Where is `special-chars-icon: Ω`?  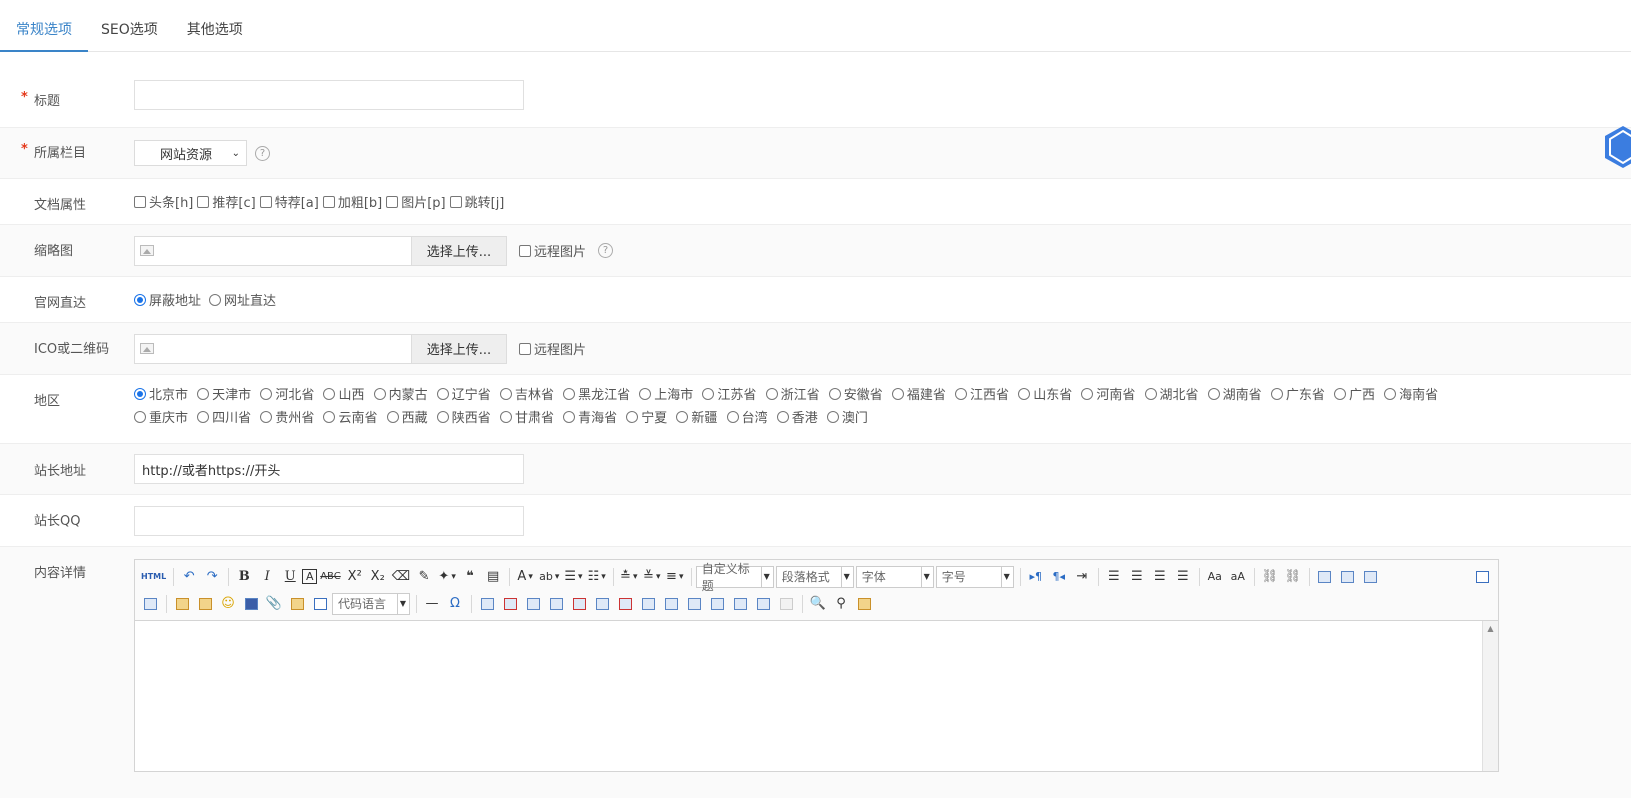
special-chars-icon: Ω is located at coordinates (455, 604).